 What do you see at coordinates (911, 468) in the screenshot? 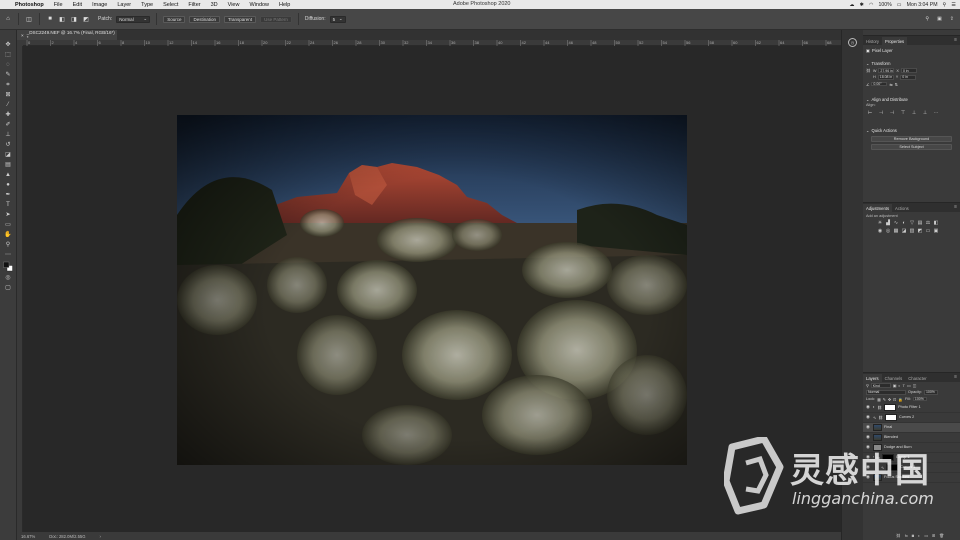
I see `layer-row: ◉ ∿ Curves 1` at bounding box center [911, 468].